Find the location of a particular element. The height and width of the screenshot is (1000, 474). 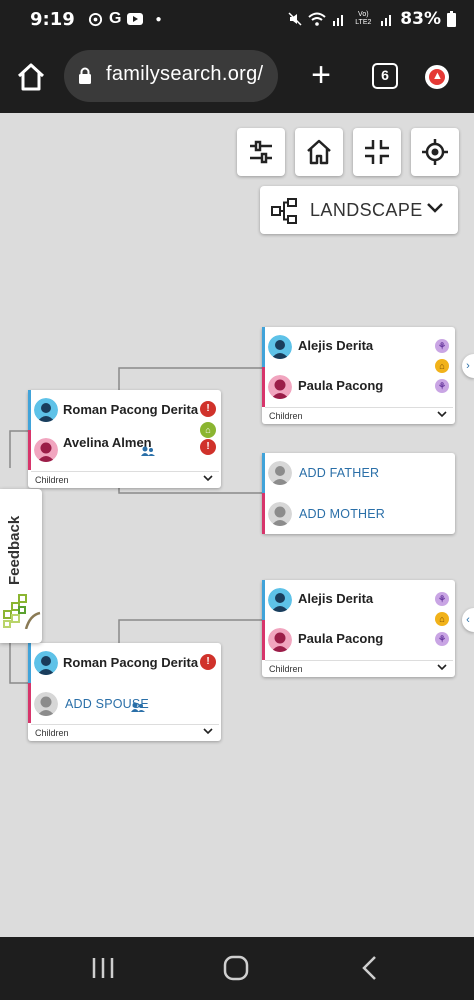

crosshair-icon is located at coordinates (435, 152).